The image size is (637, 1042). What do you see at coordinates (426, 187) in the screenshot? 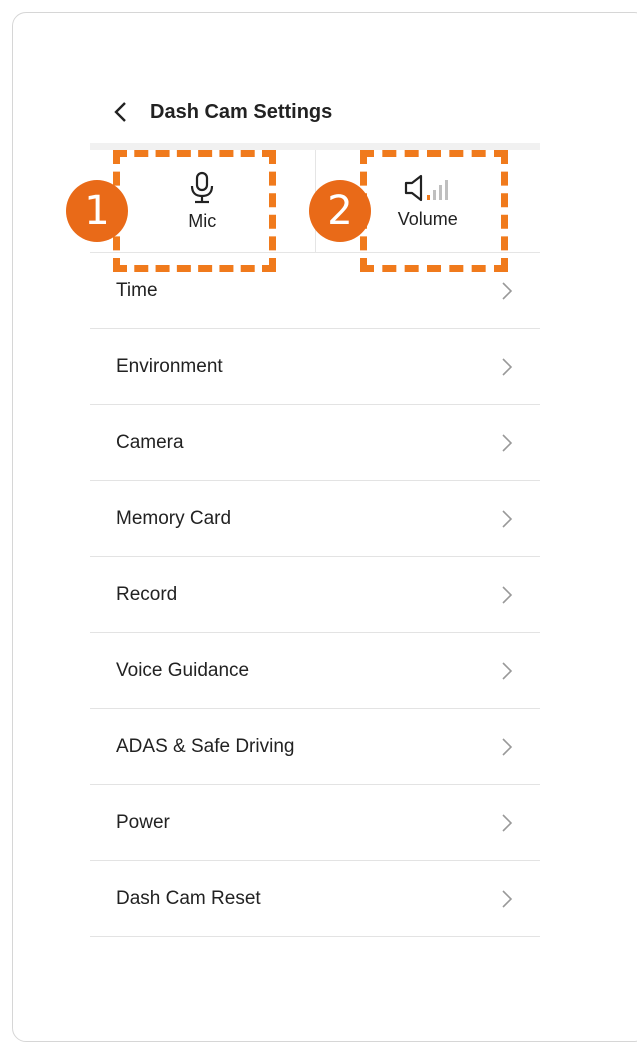
I see `speaker-volume-icon` at bounding box center [426, 187].